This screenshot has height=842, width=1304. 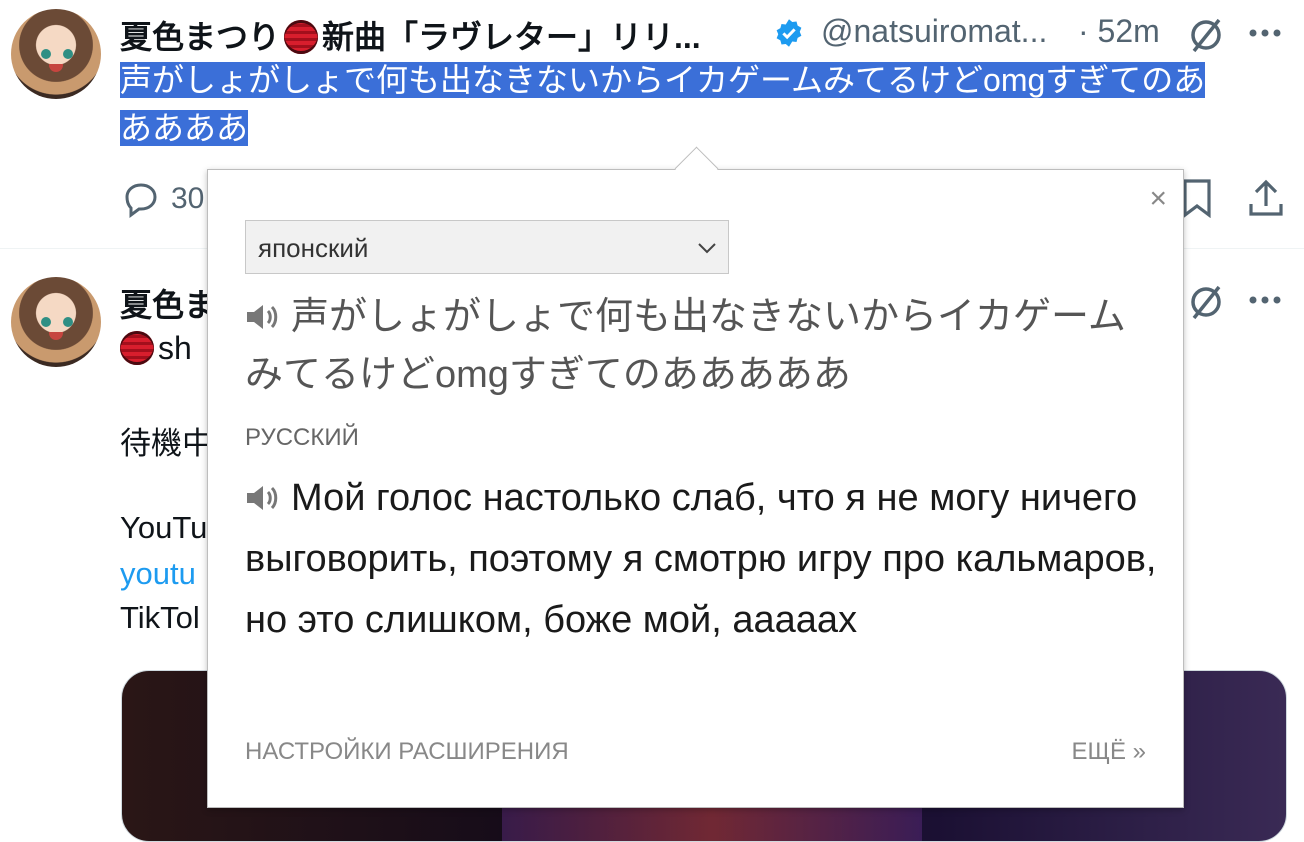 What do you see at coordinates (200, 37) in the screenshot?
I see `author-name-text: 夏色まつり` at bounding box center [200, 37].